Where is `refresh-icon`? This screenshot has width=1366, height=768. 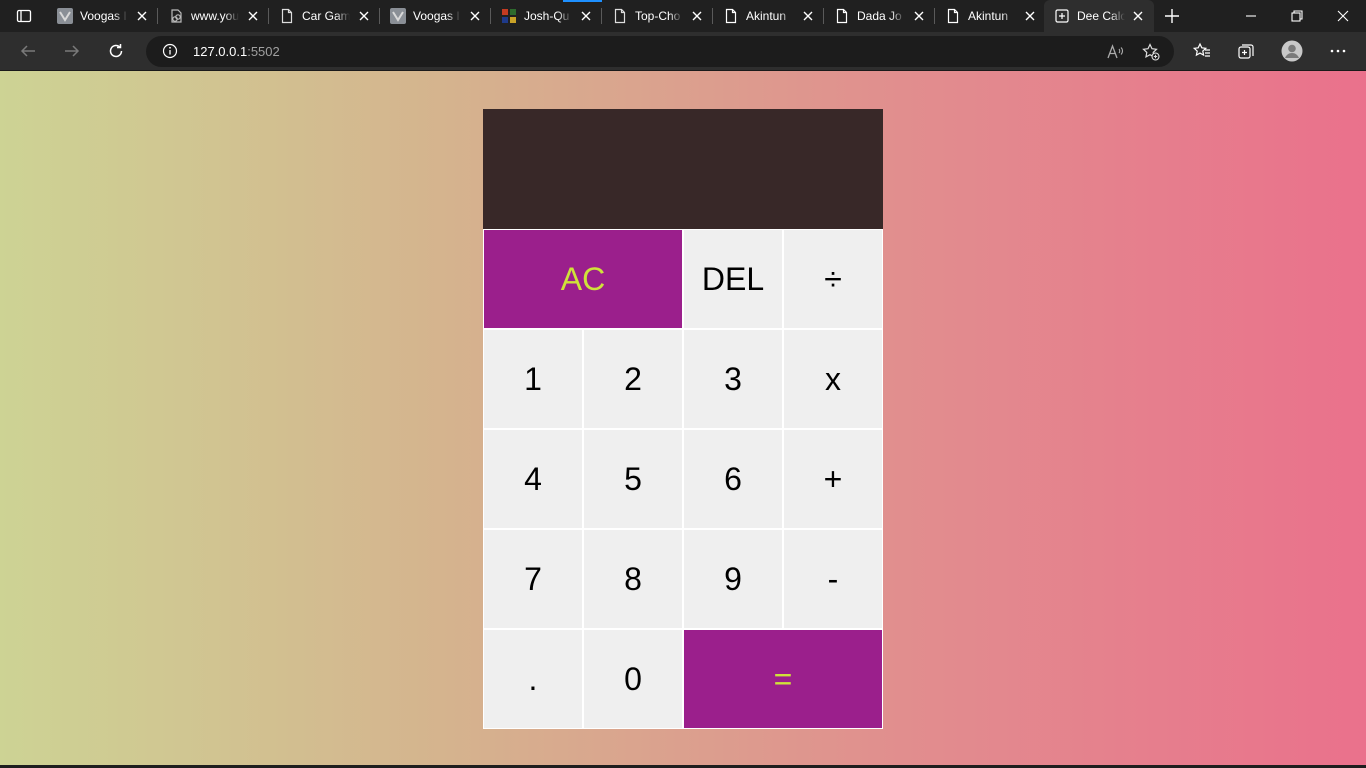 refresh-icon is located at coordinates (116, 51).